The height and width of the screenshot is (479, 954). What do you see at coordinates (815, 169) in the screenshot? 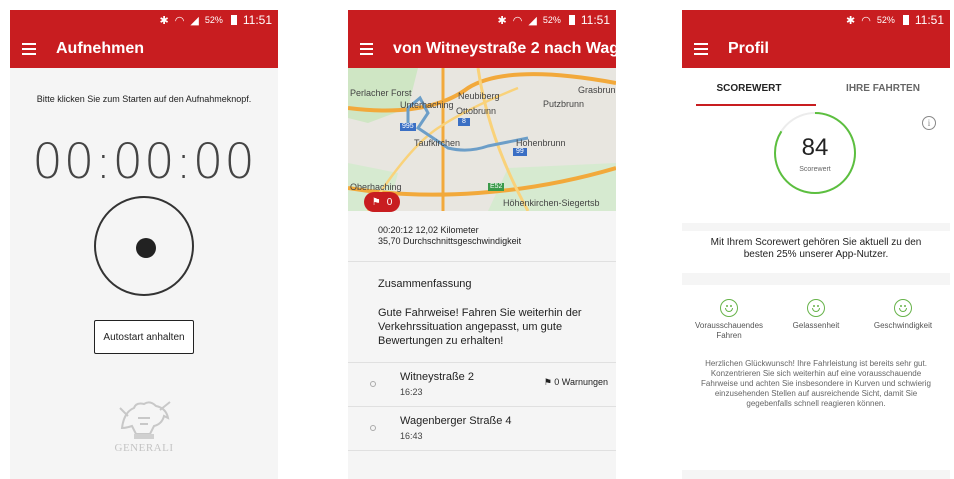
I see `score-label: Scorewert` at bounding box center [815, 169].